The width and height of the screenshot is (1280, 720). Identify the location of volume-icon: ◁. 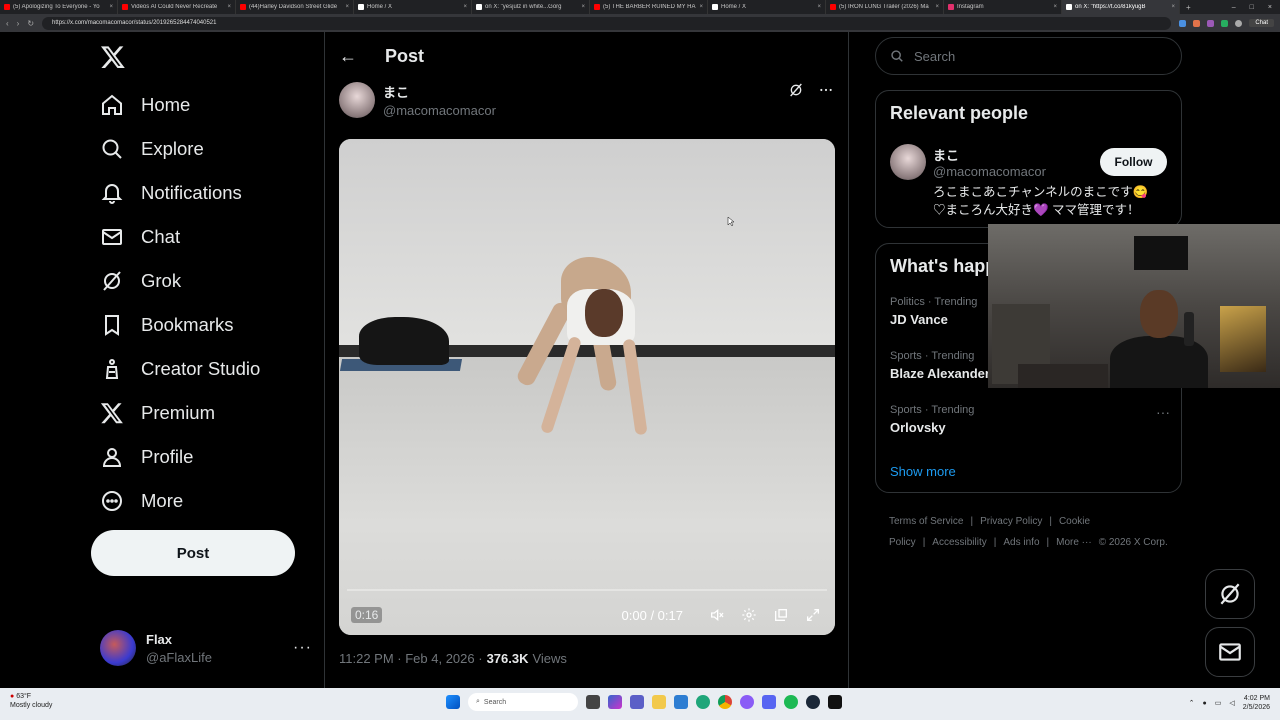
(1231, 703).